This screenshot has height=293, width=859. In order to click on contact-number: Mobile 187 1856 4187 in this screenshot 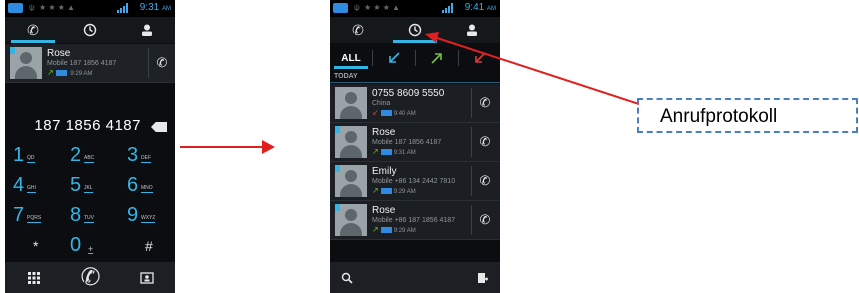, I will do `click(82, 63)`.